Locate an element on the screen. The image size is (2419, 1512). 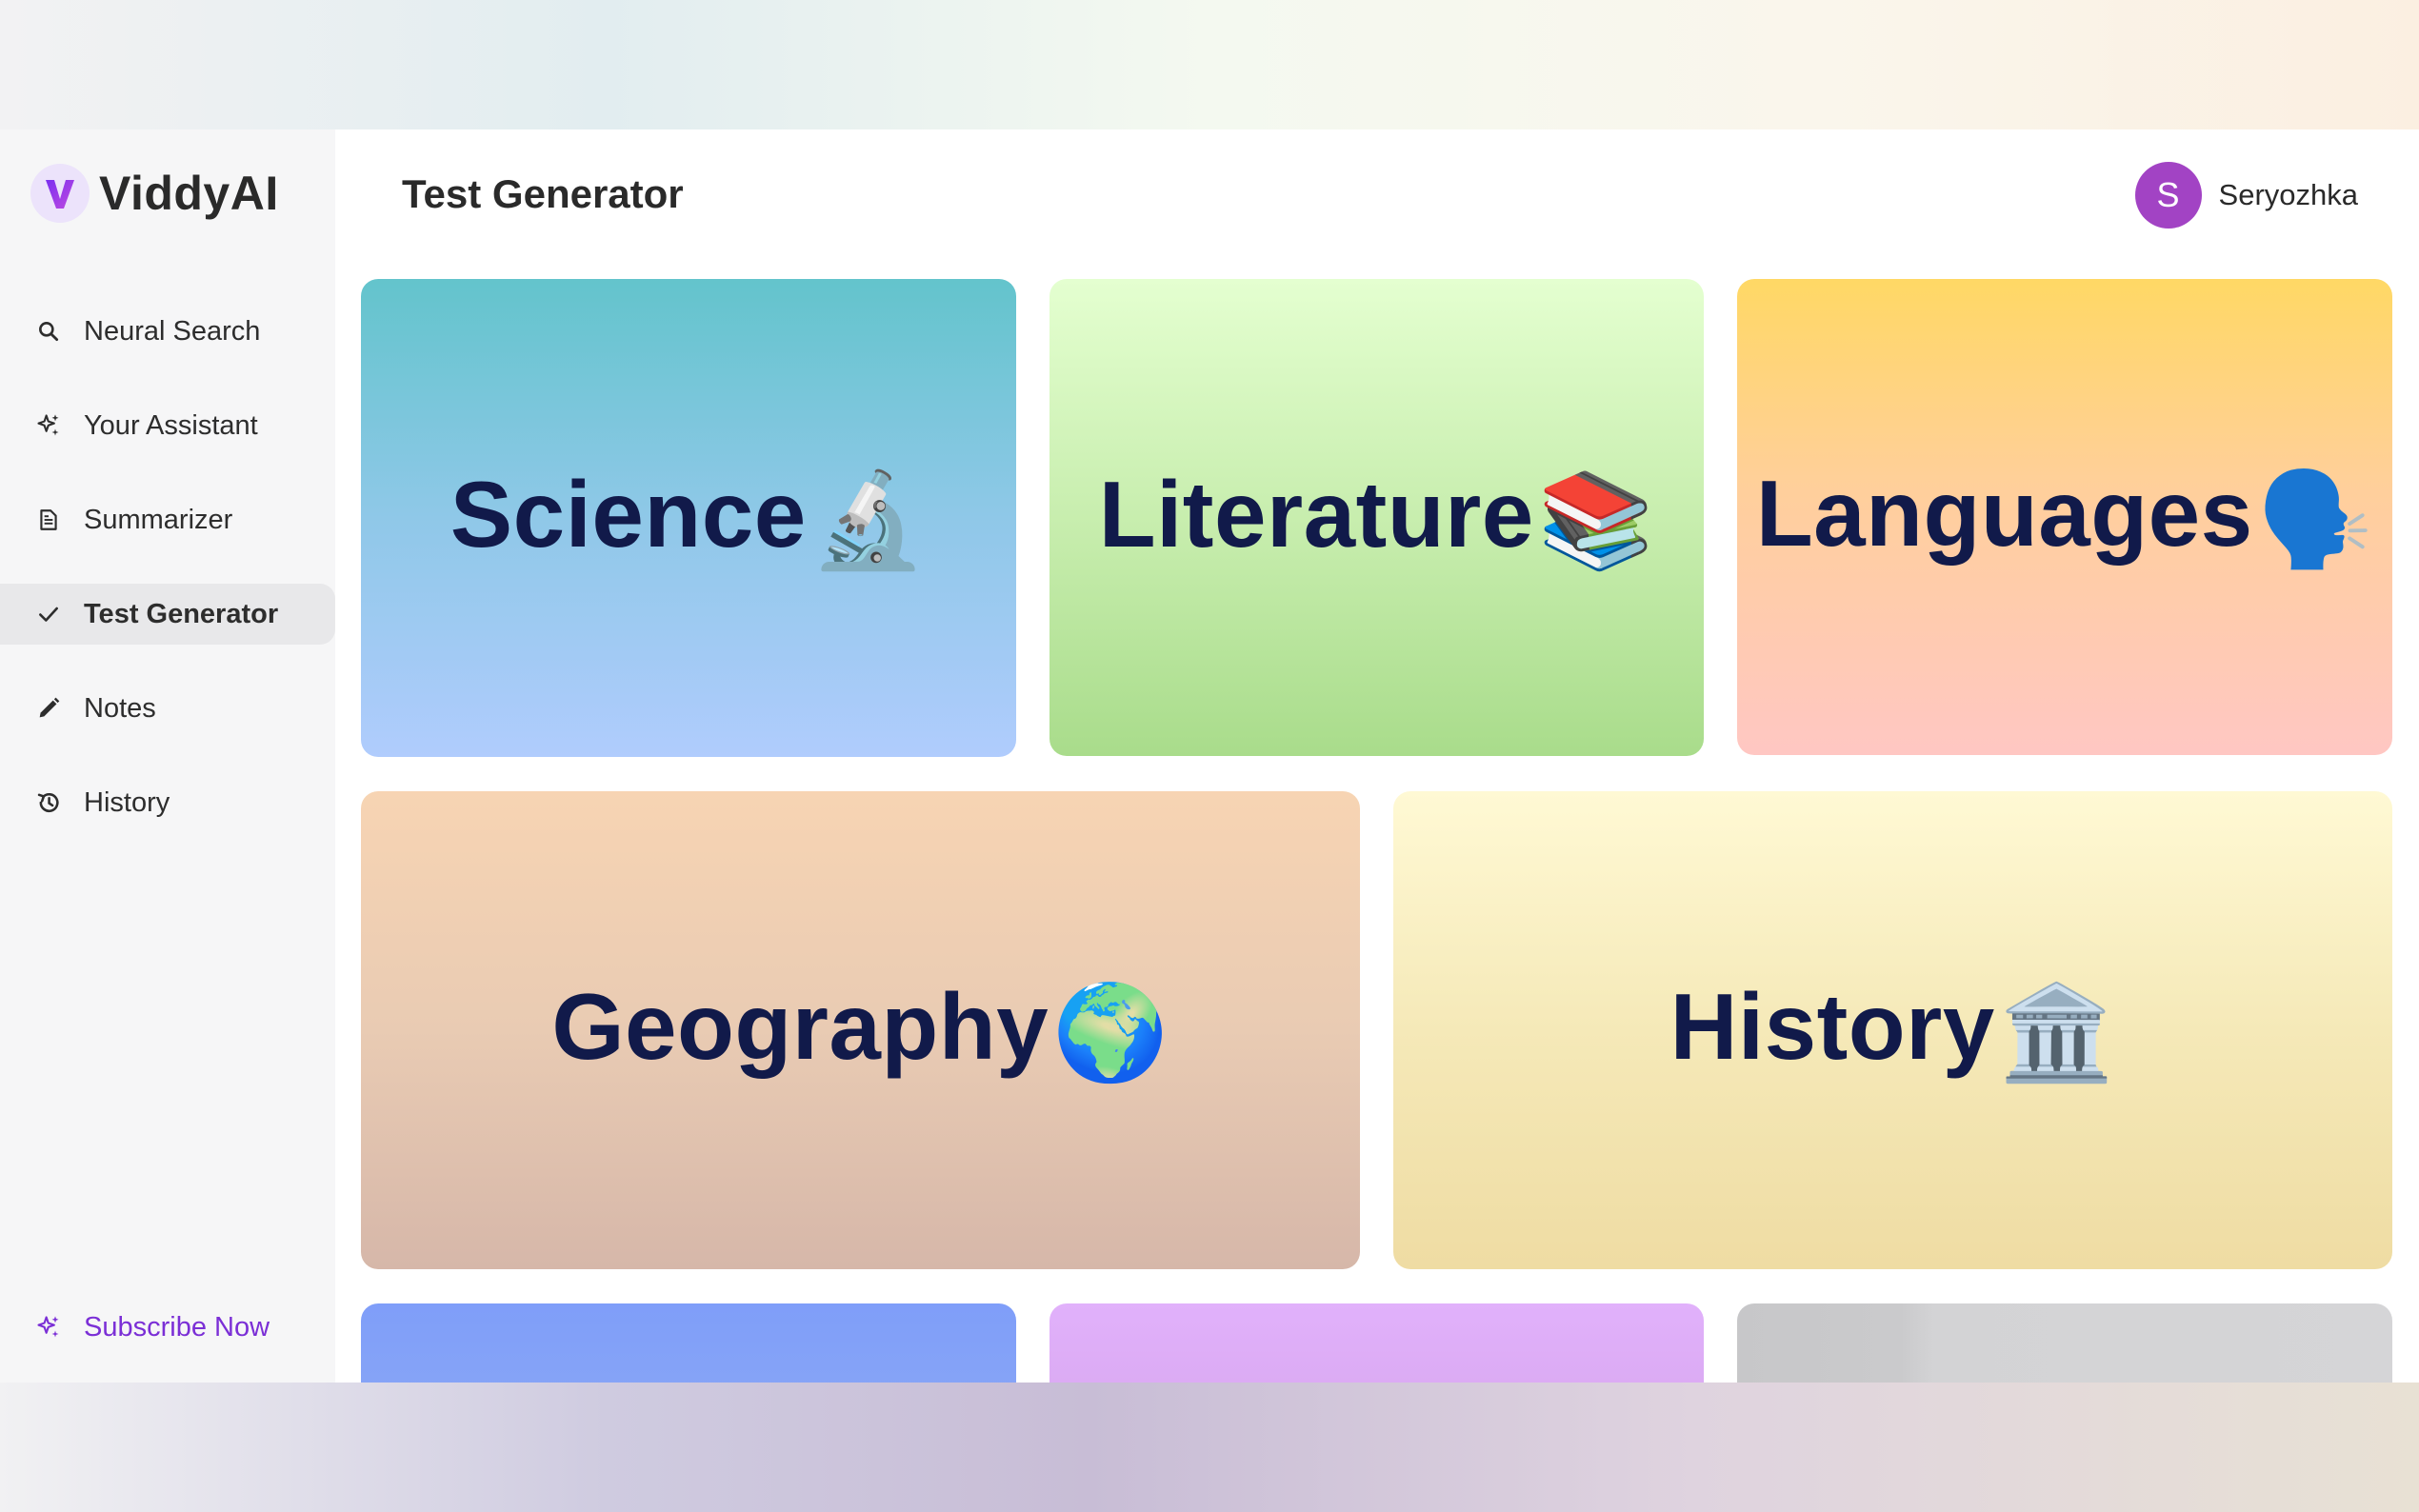
speaking-head-icon: 🗣️ is located at coordinates (2315, 519).